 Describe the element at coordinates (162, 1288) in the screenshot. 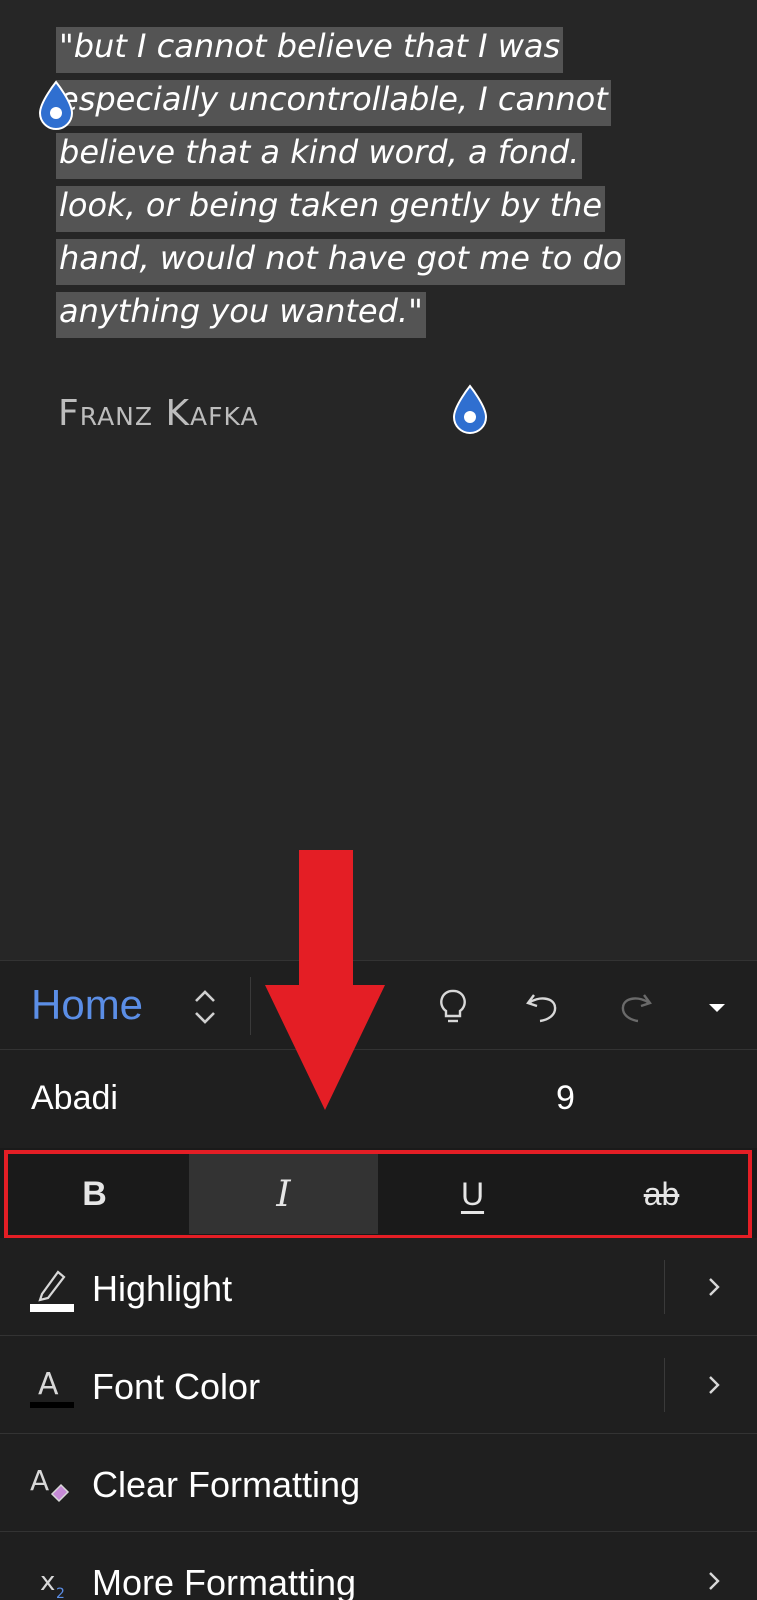

I see `highlight-label: Highlight` at that location.